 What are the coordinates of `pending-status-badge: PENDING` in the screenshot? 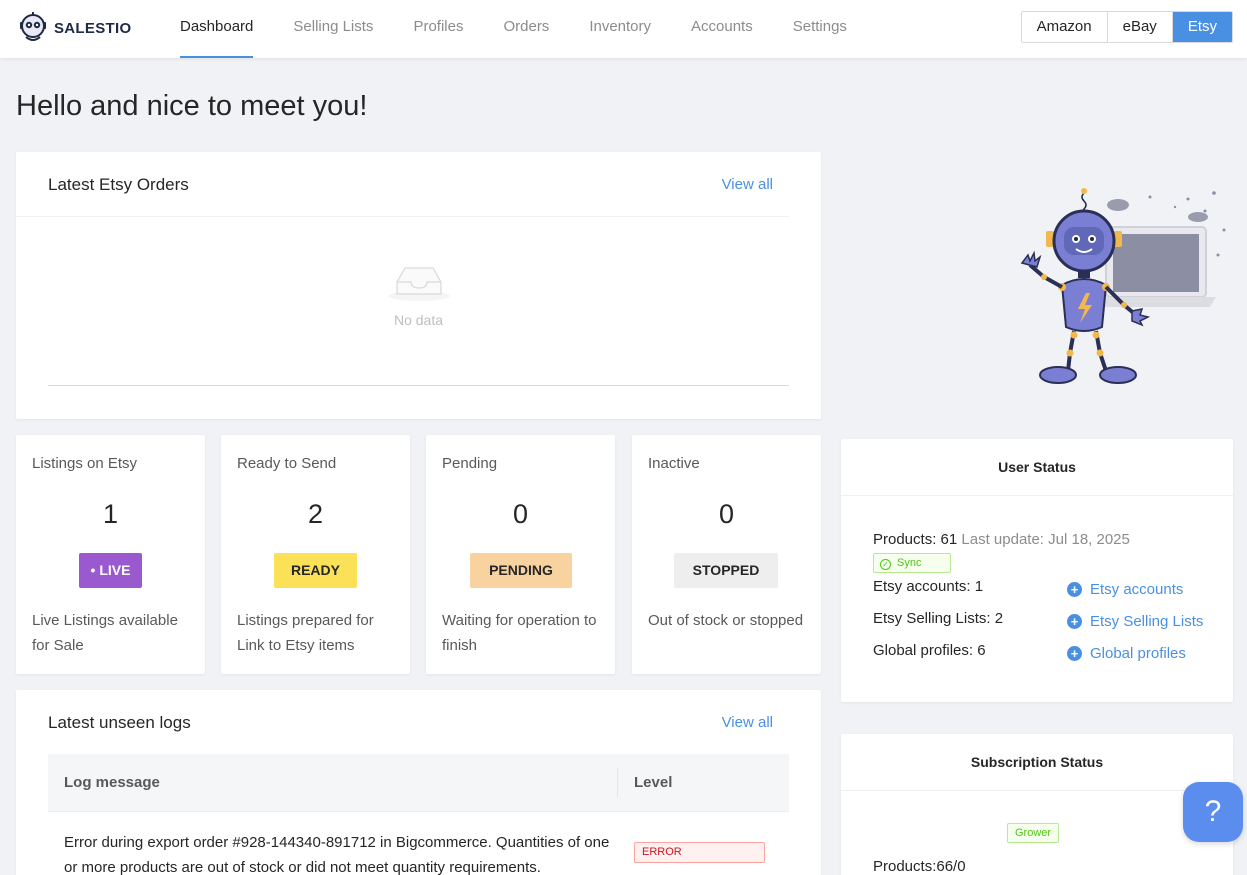 It's located at (521, 570).